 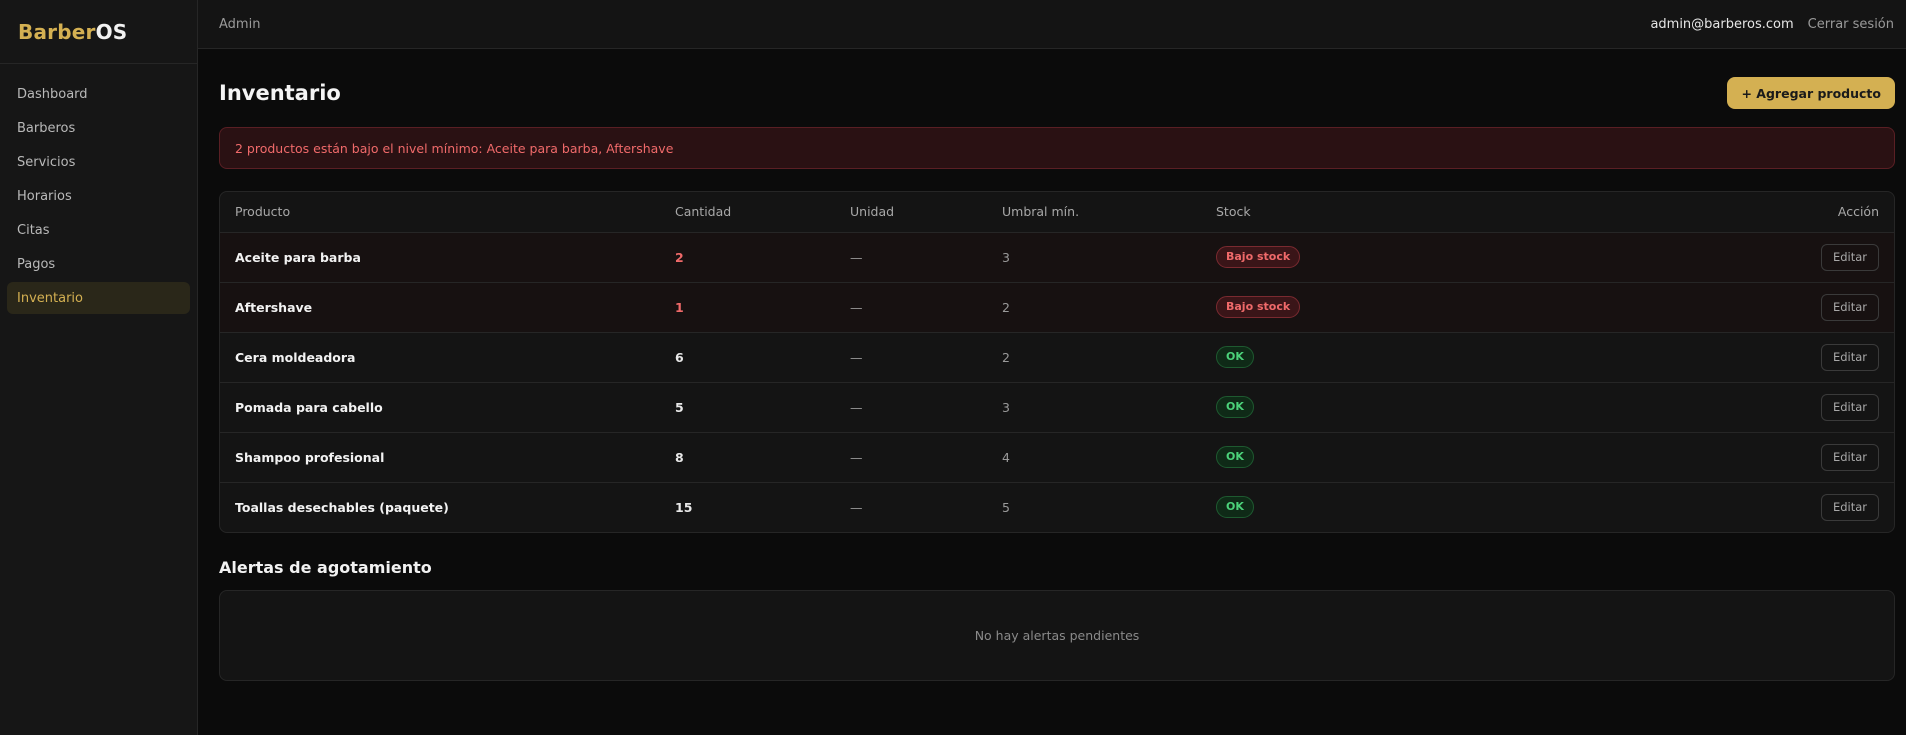 I want to click on user-area: admin@barberos.com Cerrar sesión, so click(x=1772, y=24).